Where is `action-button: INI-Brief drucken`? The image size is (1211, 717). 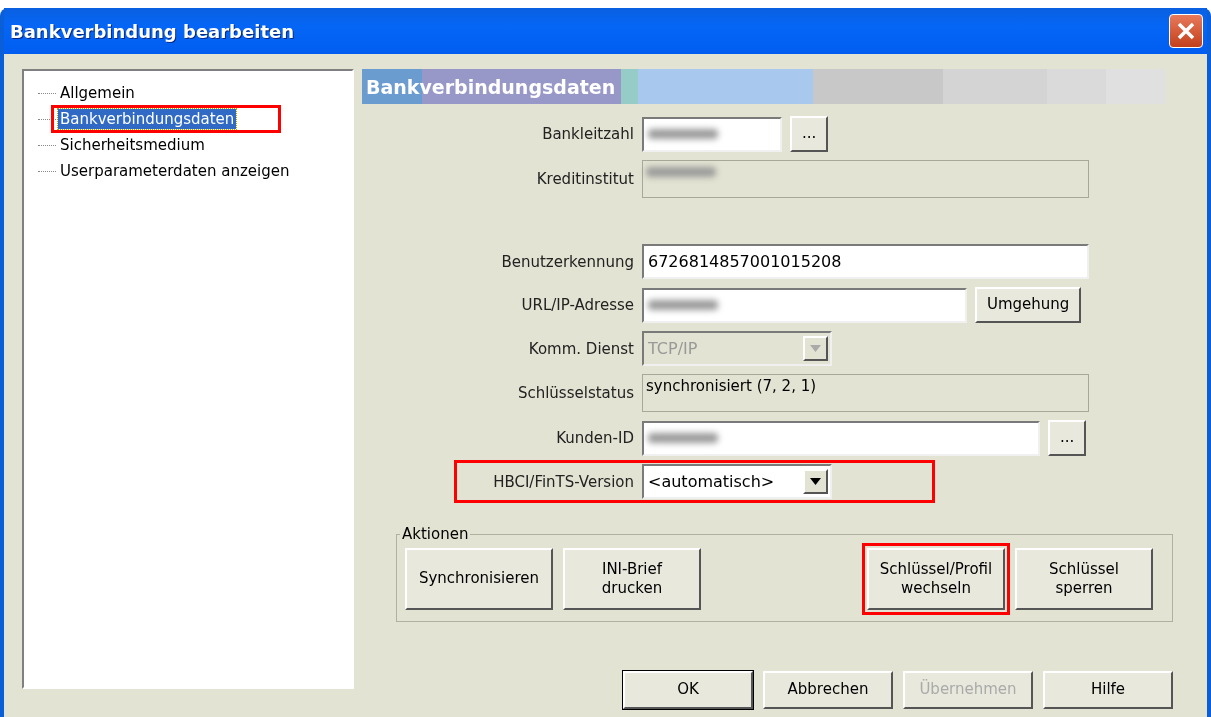 action-button: INI-Brief drucken is located at coordinates (632, 579).